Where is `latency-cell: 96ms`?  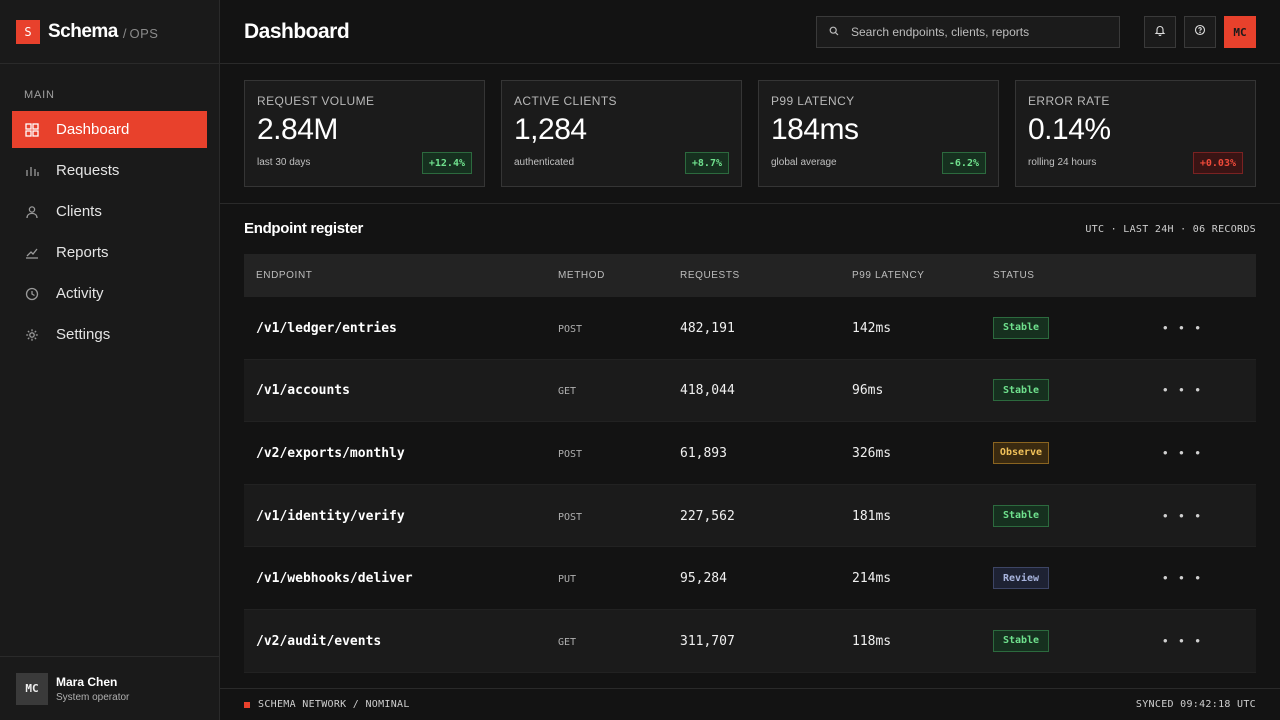 latency-cell: 96ms is located at coordinates (868, 391).